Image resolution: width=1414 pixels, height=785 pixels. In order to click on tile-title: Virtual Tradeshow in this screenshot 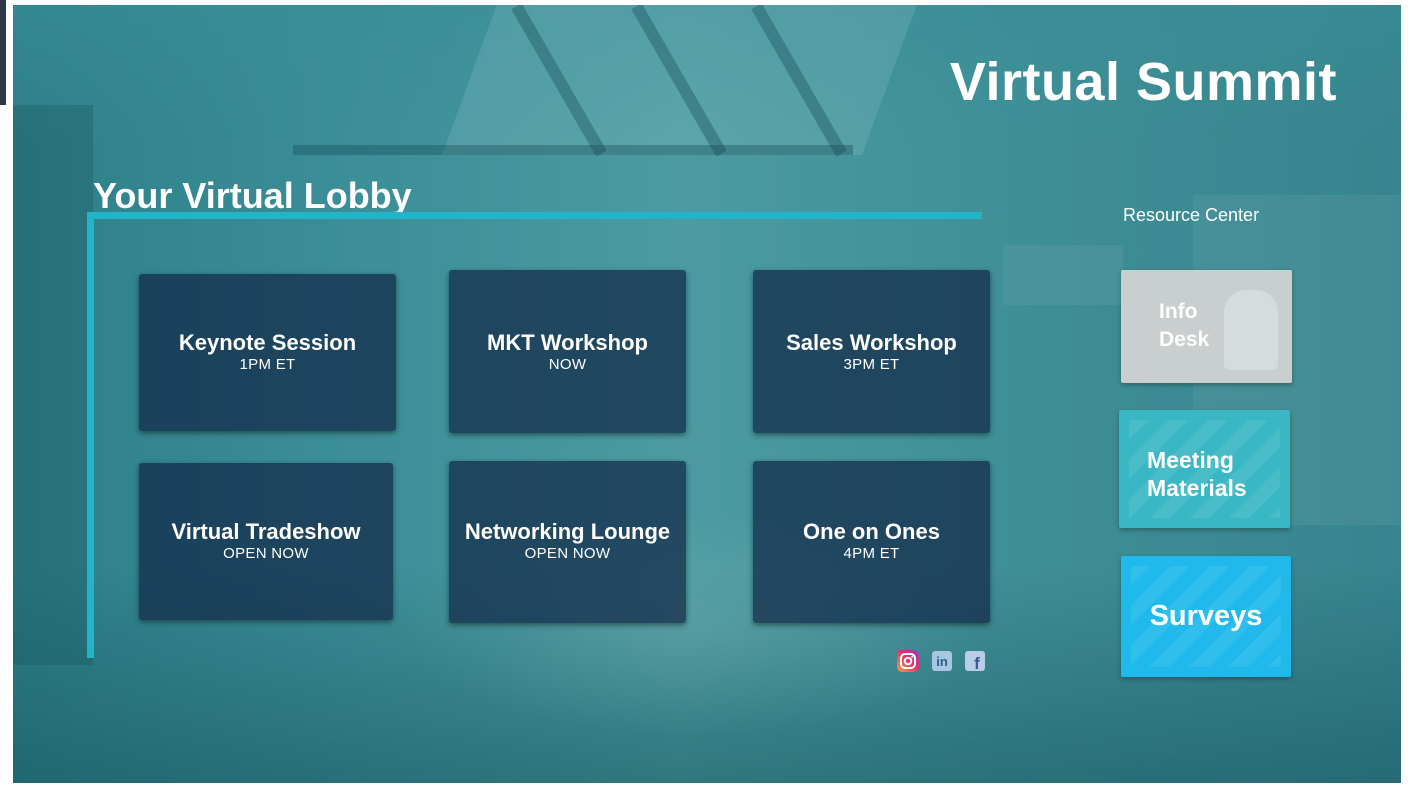, I will do `click(266, 531)`.